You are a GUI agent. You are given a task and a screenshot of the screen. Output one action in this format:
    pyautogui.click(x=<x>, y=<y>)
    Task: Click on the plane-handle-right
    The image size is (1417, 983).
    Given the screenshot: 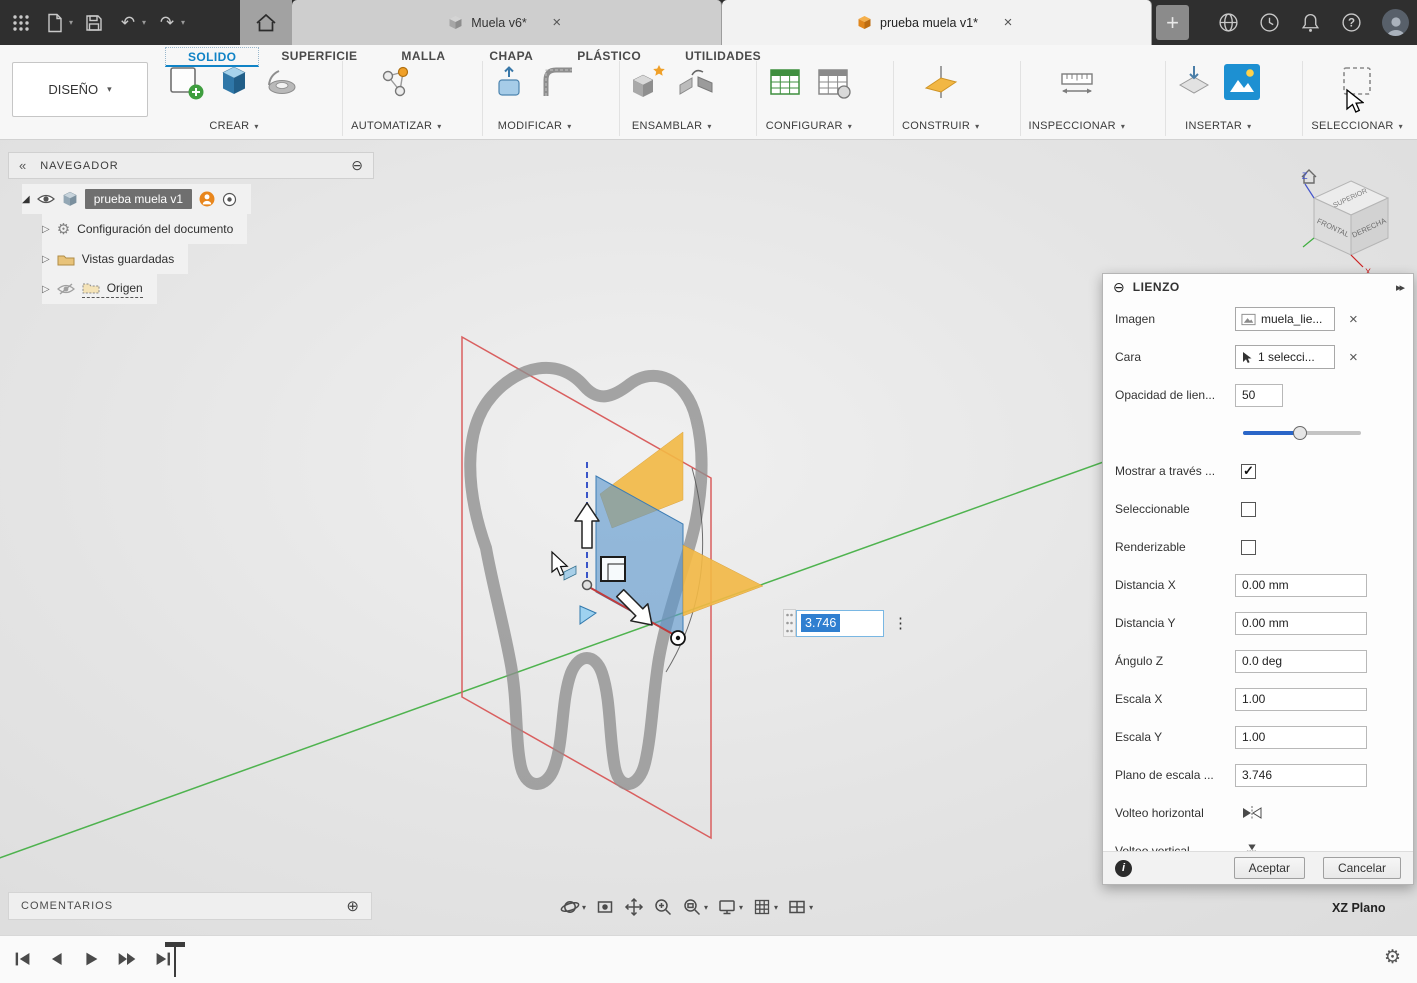 What is the action you would take?
    pyautogui.click(x=723, y=580)
    